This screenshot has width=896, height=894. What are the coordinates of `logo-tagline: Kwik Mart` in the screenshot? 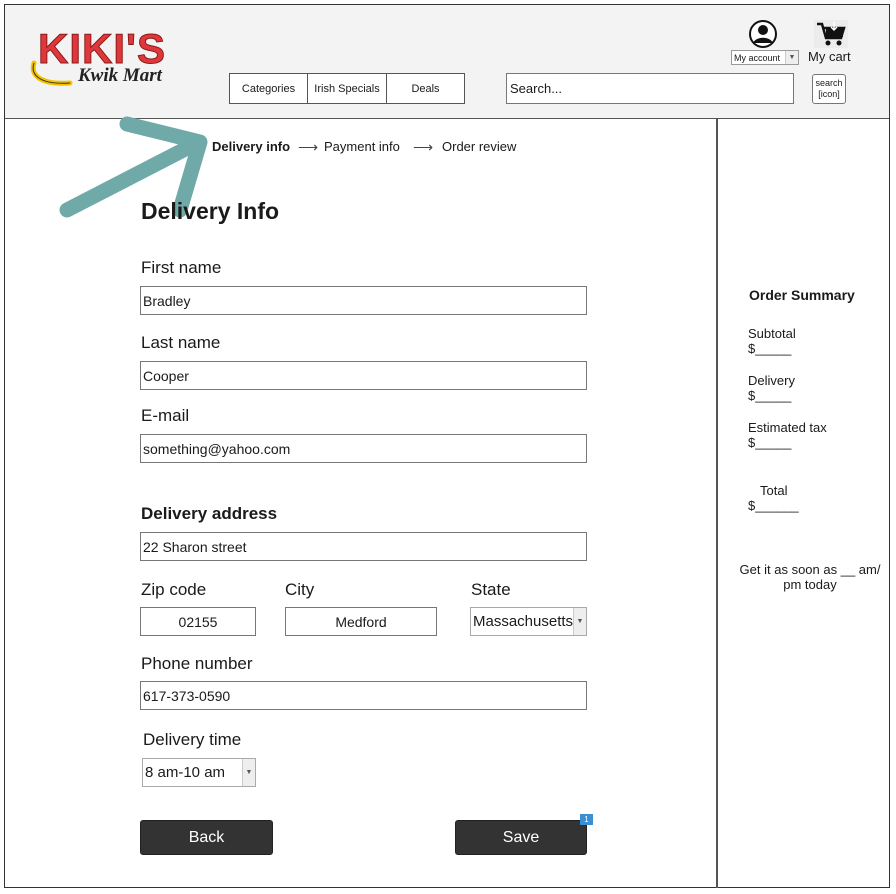 It's located at (120, 75).